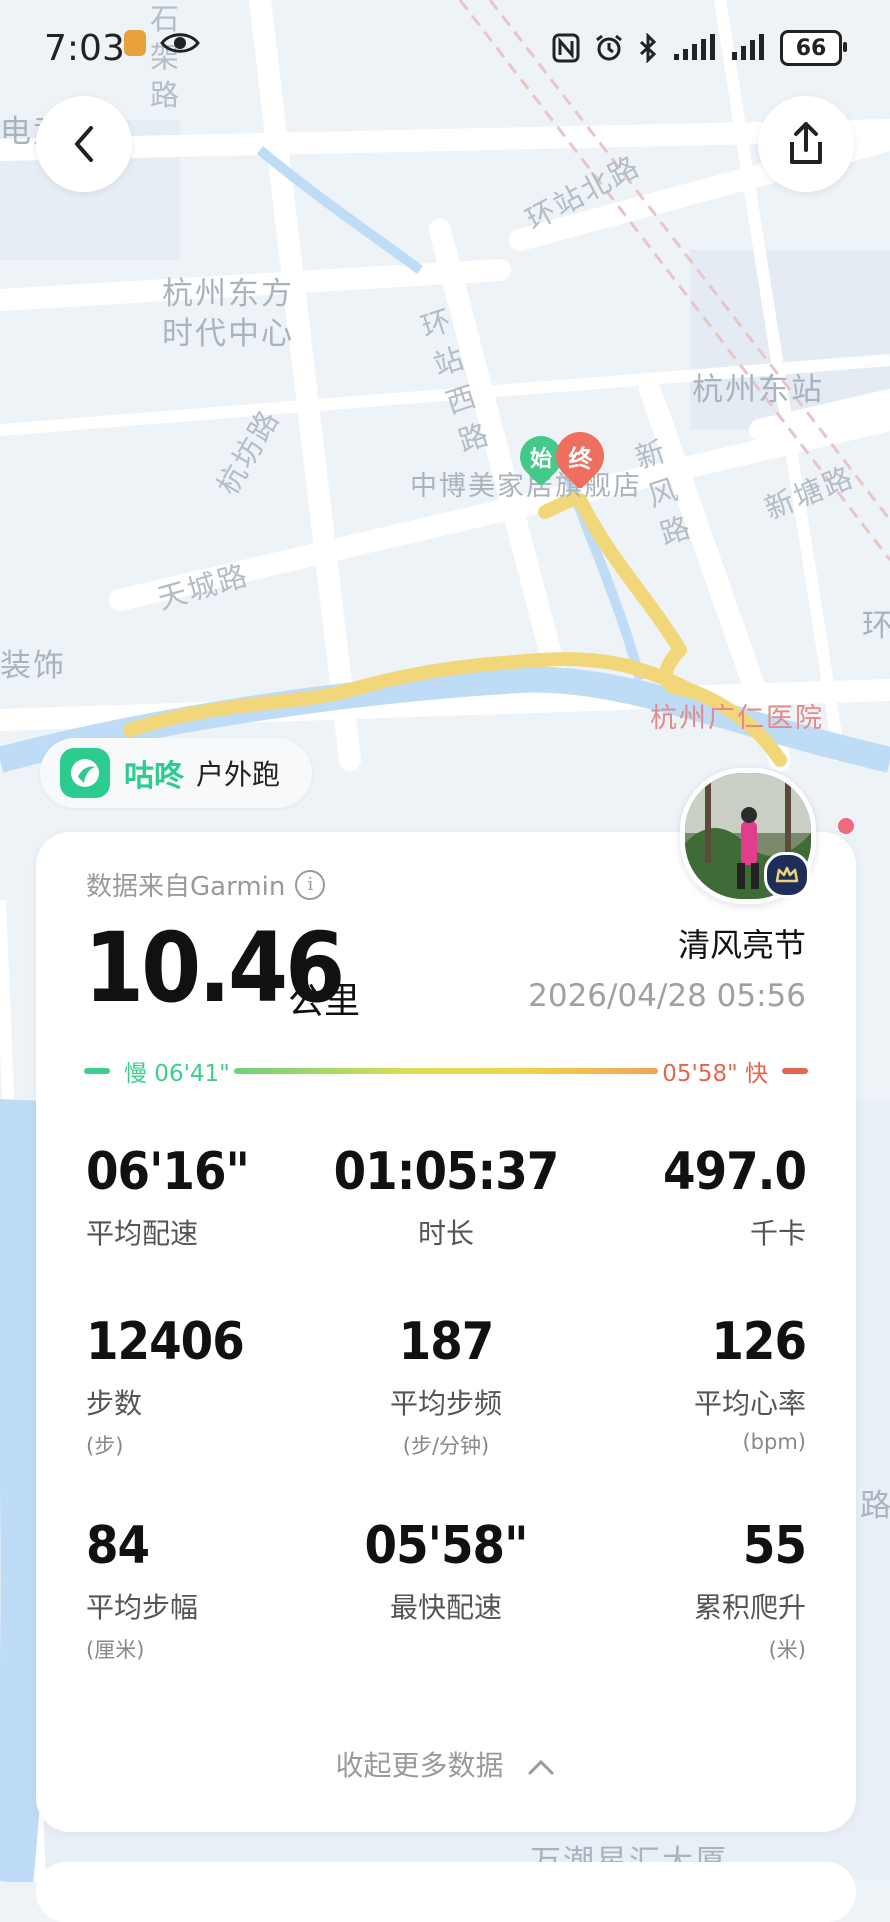  I want to click on signal-icon, so click(694, 47).